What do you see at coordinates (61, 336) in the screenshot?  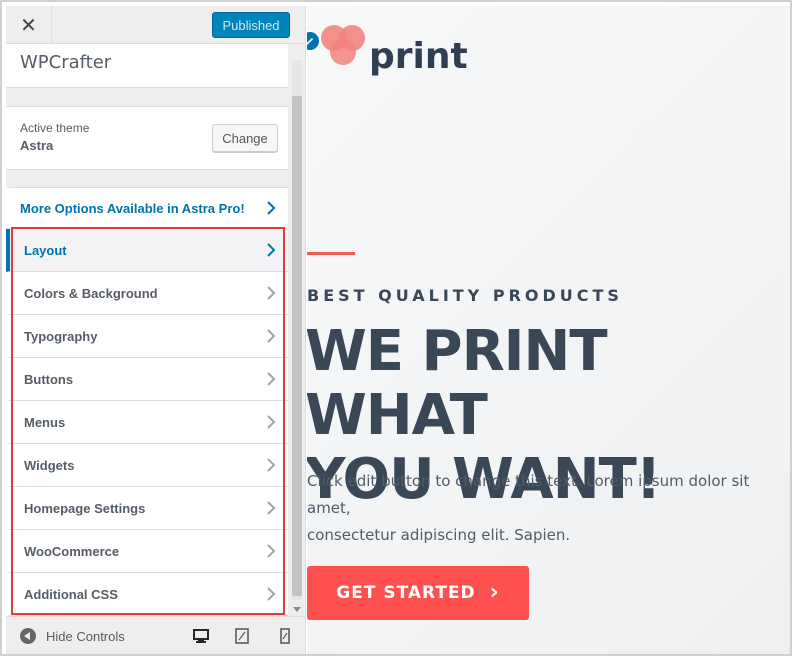 I see `menu-item-label: Typography` at bounding box center [61, 336].